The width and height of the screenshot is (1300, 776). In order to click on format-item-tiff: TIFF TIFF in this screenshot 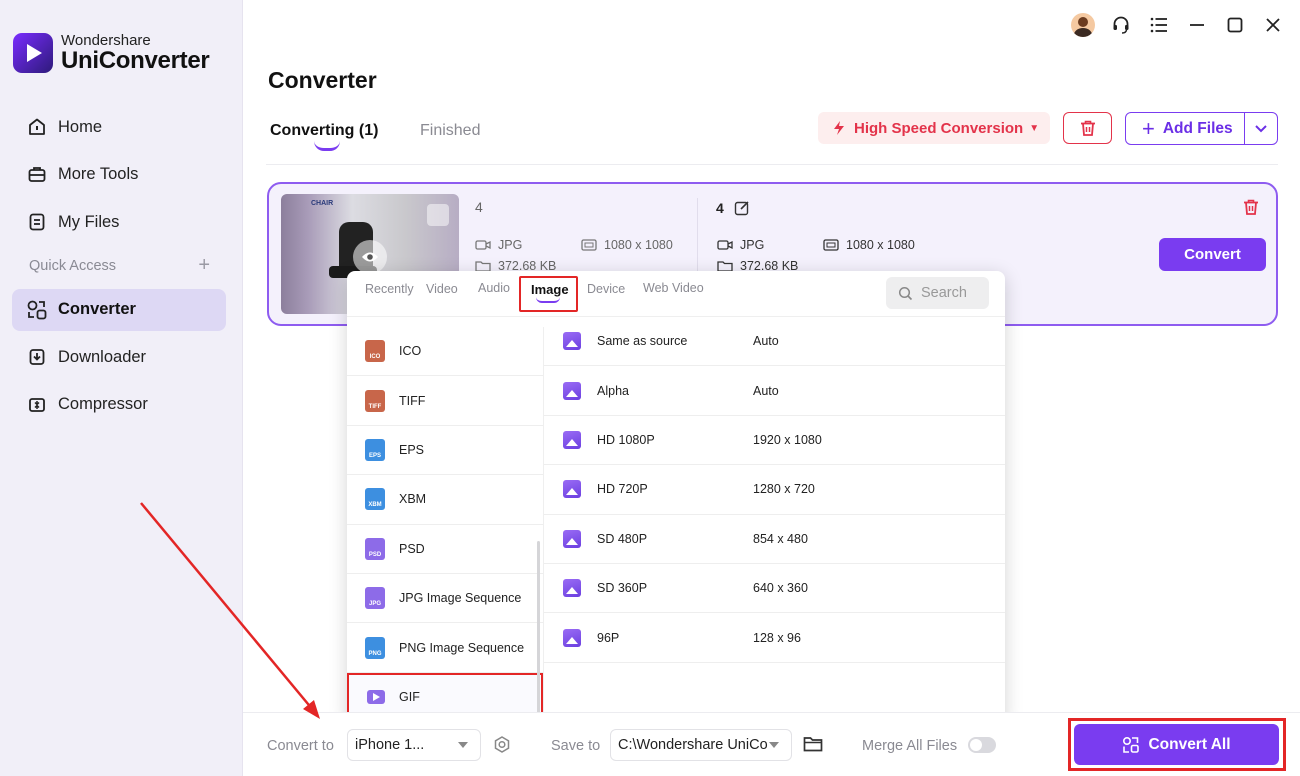, I will do `click(445, 401)`.